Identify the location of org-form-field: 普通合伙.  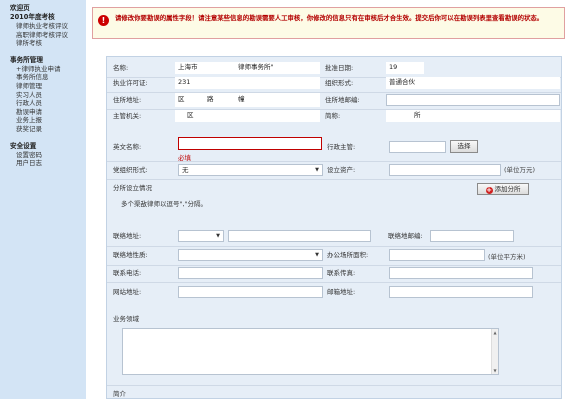
(473, 83).